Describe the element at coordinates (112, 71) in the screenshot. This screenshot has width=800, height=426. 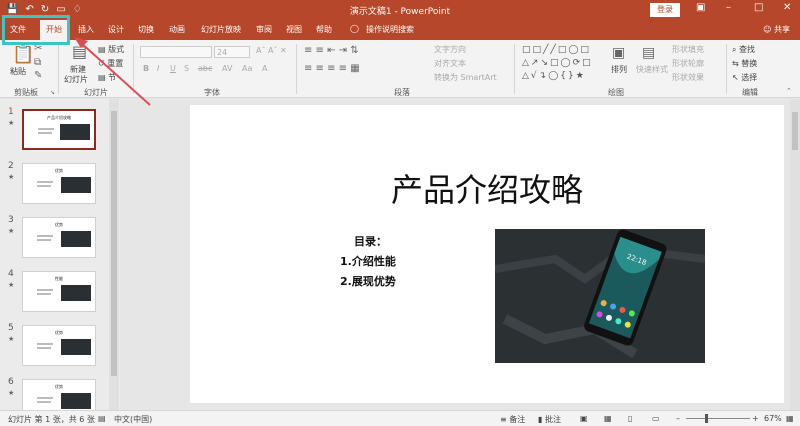
I see `annotation-arrow` at that location.